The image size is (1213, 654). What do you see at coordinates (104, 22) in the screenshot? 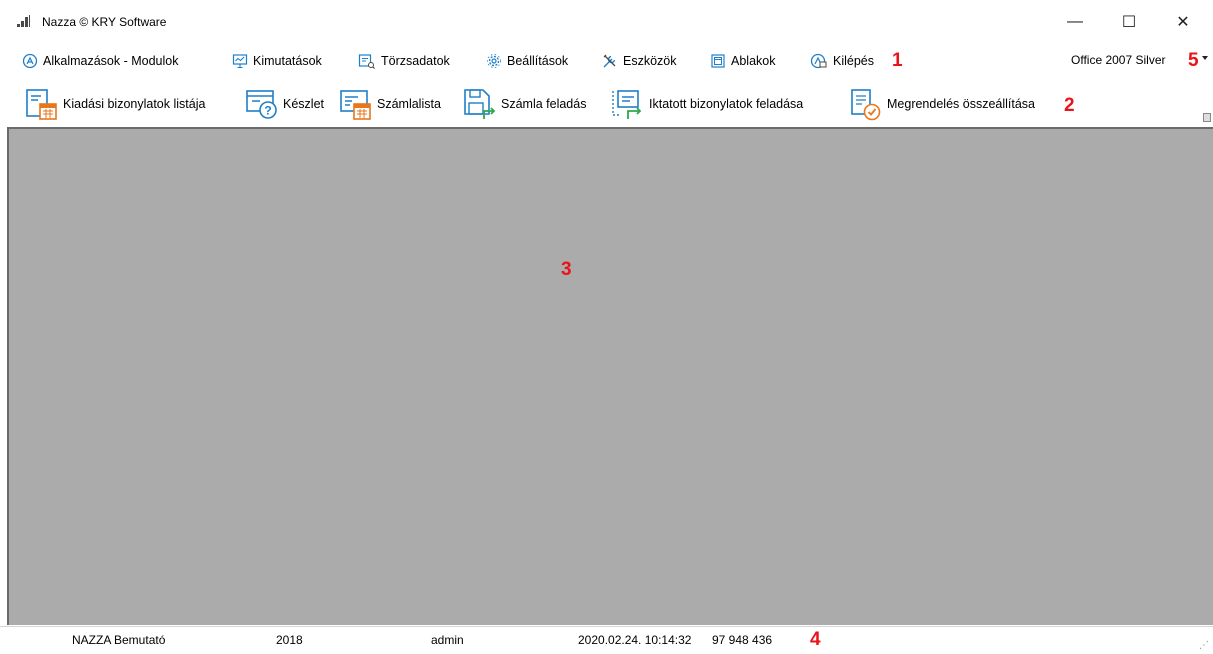
I see `window-title: Nazza © KRY Software` at bounding box center [104, 22].